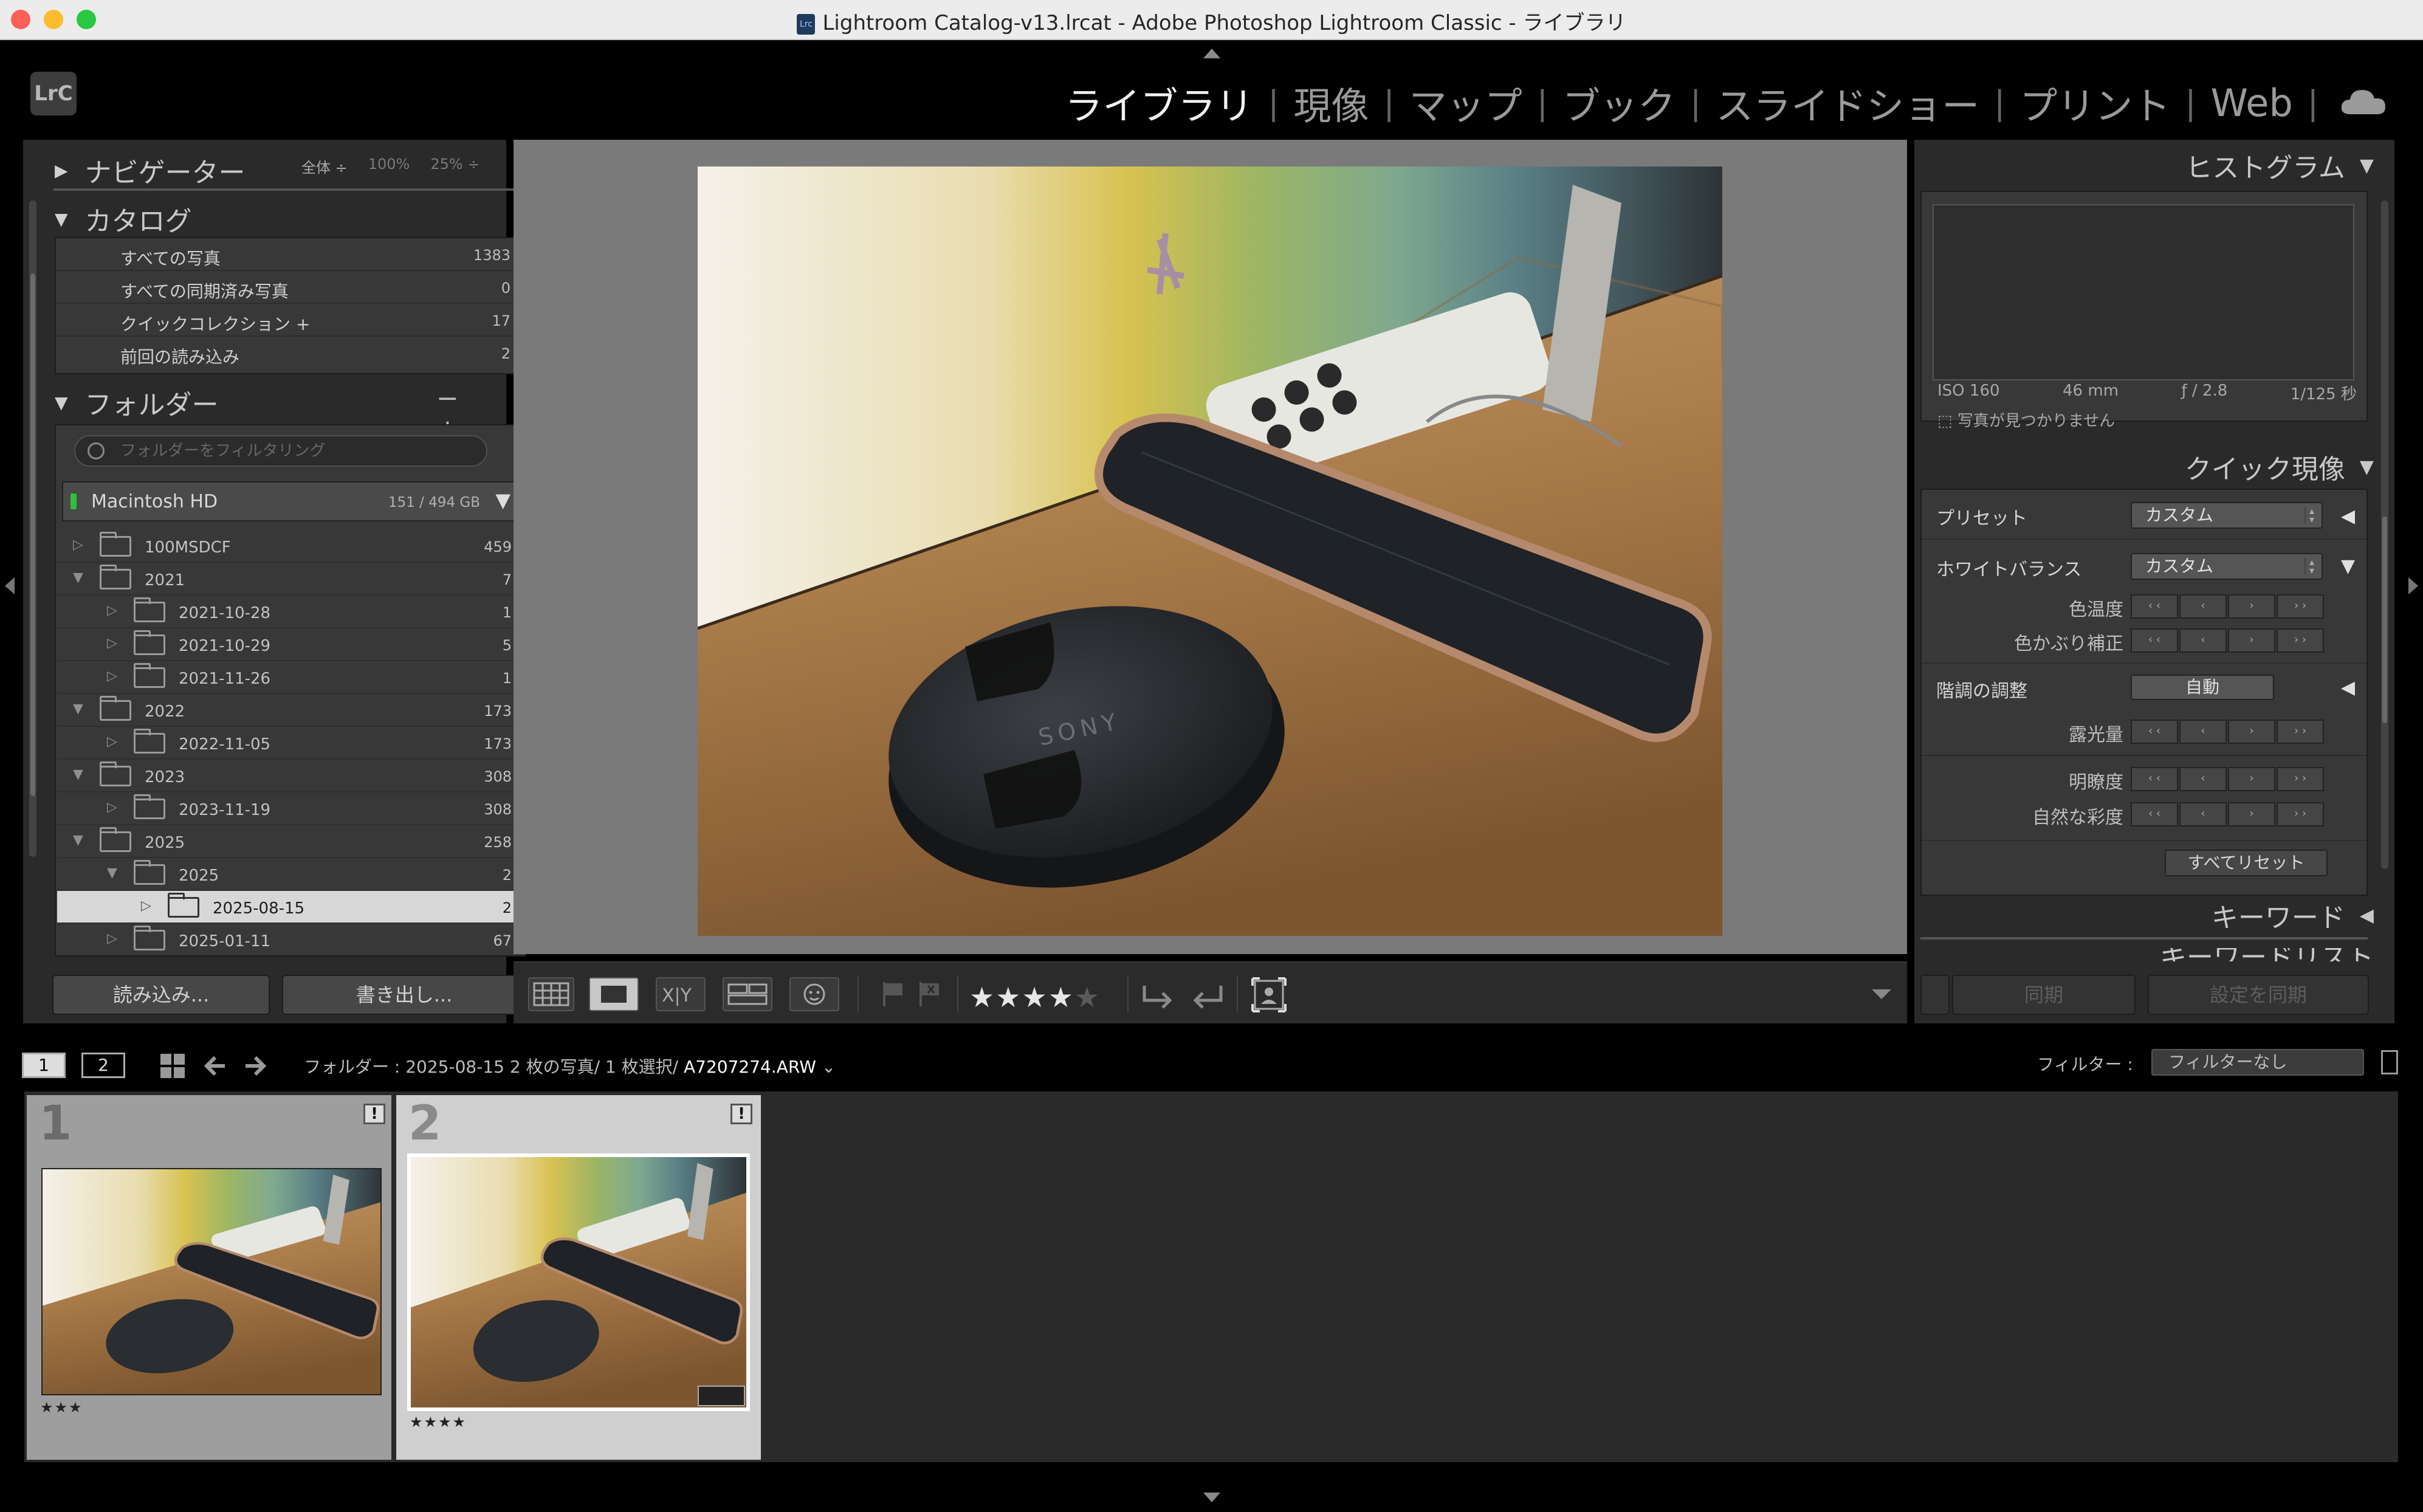 Image resolution: width=2423 pixels, height=1512 pixels. What do you see at coordinates (291, 875) in the screenshot?
I see `folder-row: ▼ 2025 2` at bounding box center [291, 875].